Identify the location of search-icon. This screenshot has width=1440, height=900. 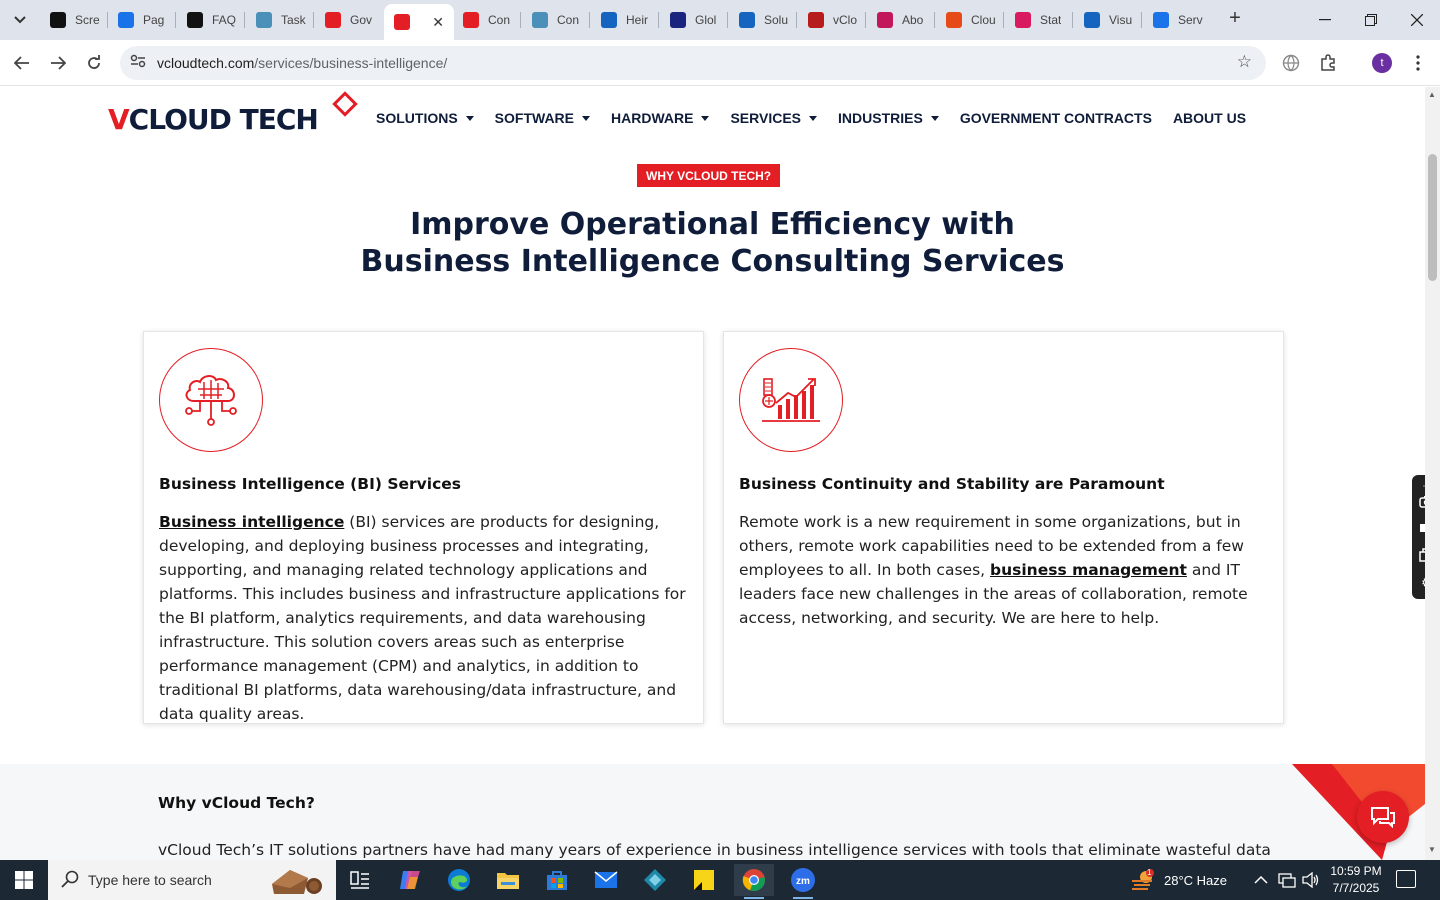
(70, 881).